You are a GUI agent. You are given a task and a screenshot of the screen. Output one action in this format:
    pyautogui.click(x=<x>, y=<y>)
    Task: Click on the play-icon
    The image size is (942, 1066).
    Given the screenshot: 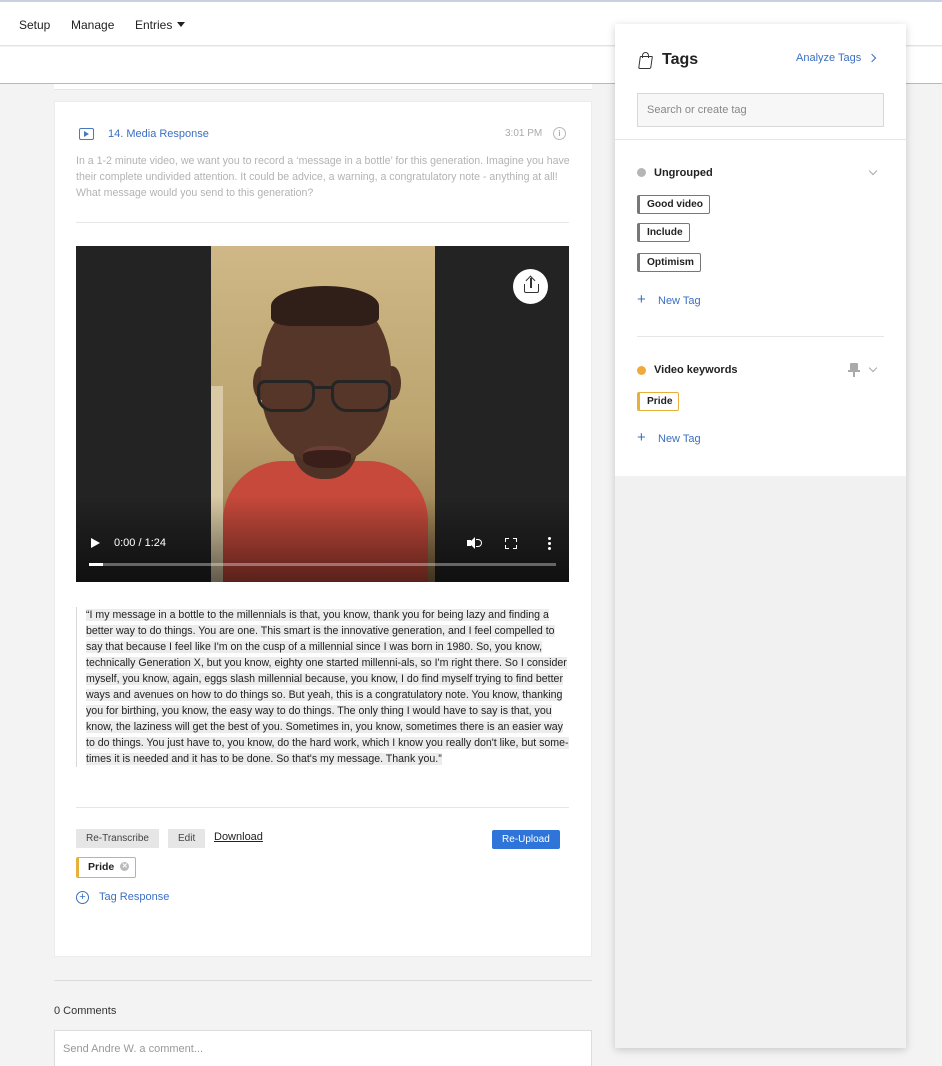 What is the action you would take?
    pyautogui.click(x=95, y=543)
    